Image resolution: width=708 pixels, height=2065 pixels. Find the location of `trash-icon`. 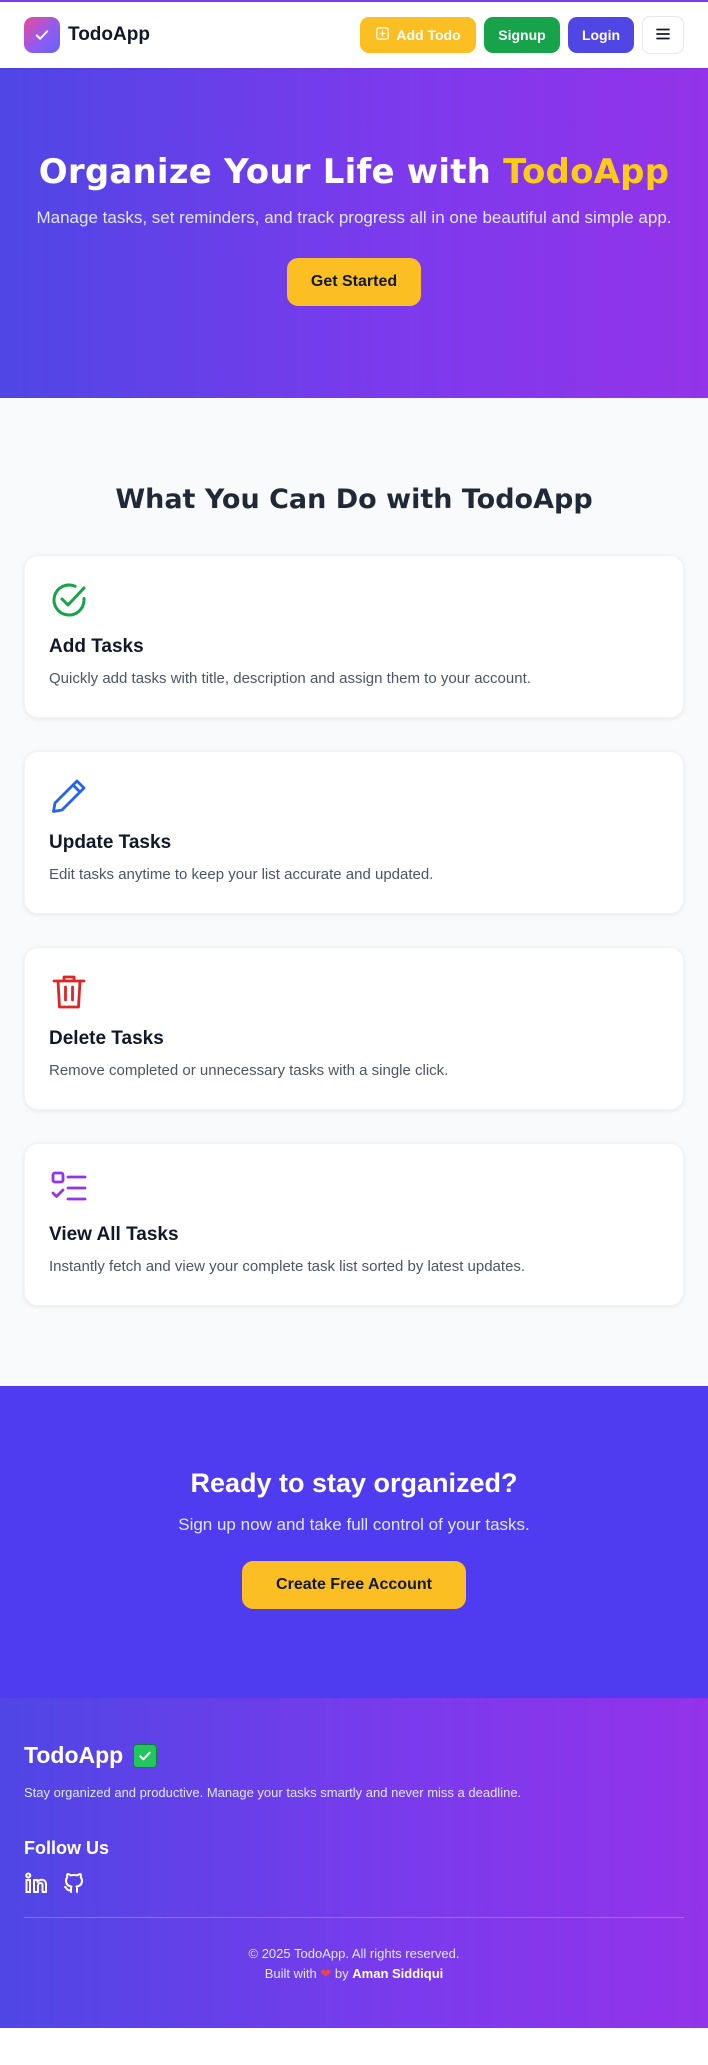

trash-icon is located at coordinates (69, 992).